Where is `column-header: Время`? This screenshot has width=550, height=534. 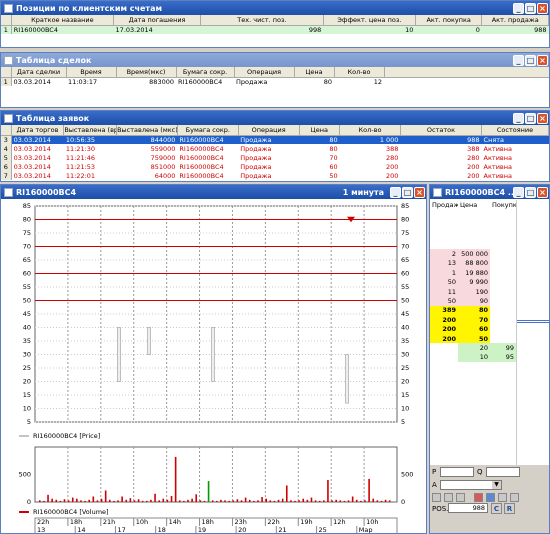 column-header: Время is located at coordinates (91, 72).